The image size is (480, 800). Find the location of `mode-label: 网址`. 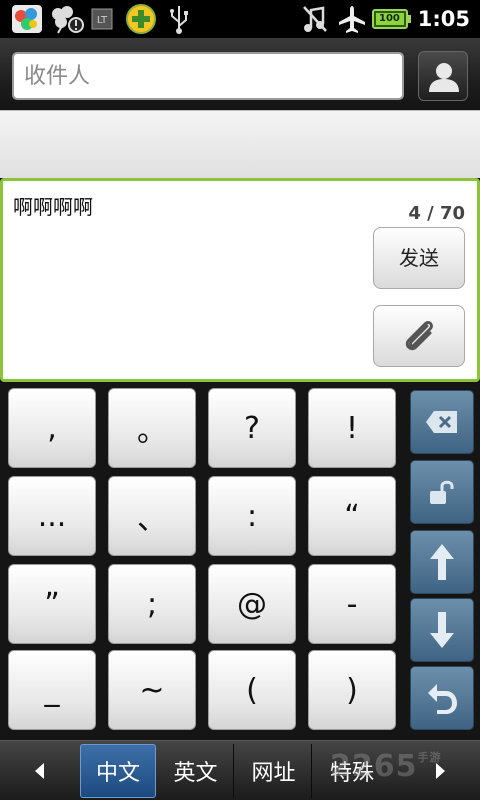

mode-label: 网址 is located at coordinates (273, 773).